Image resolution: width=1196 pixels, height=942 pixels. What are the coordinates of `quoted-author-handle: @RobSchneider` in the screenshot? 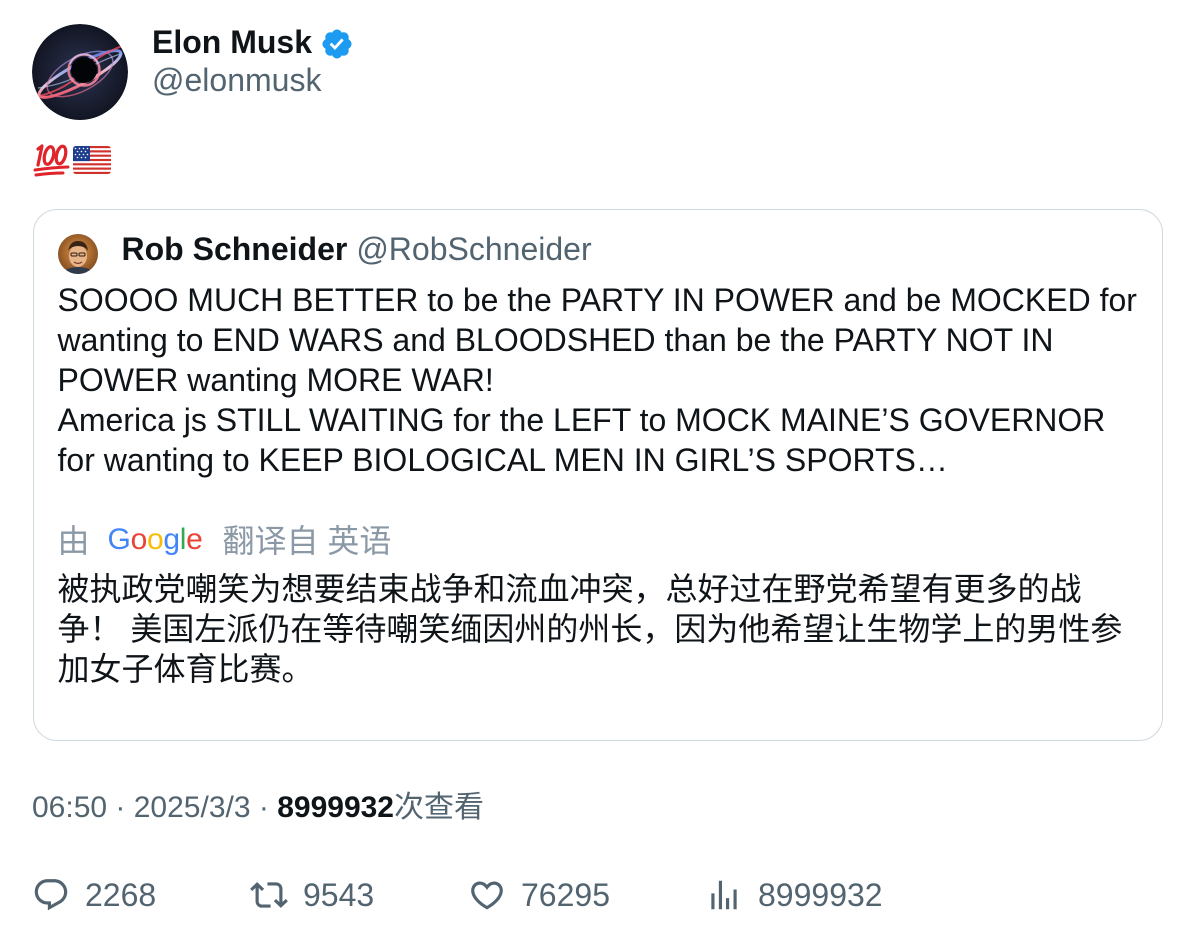 It's located at (474, 248).